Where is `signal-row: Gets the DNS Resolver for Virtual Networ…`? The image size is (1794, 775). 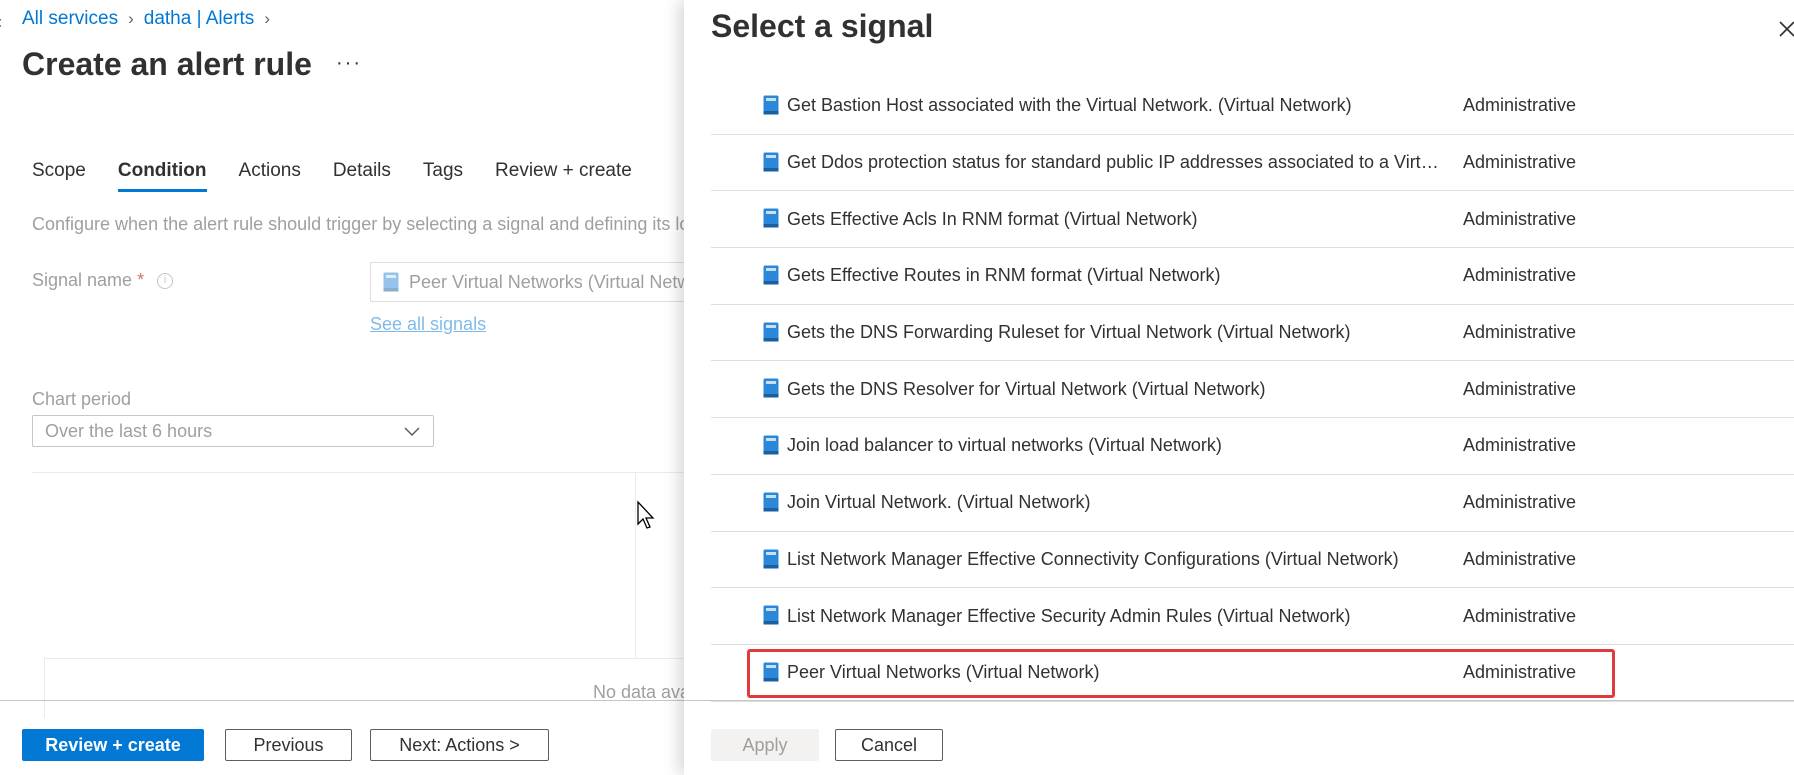 signal-row: Gets the DNS Resolver for Virtual Networ… is located at coordinates (1252, 390).